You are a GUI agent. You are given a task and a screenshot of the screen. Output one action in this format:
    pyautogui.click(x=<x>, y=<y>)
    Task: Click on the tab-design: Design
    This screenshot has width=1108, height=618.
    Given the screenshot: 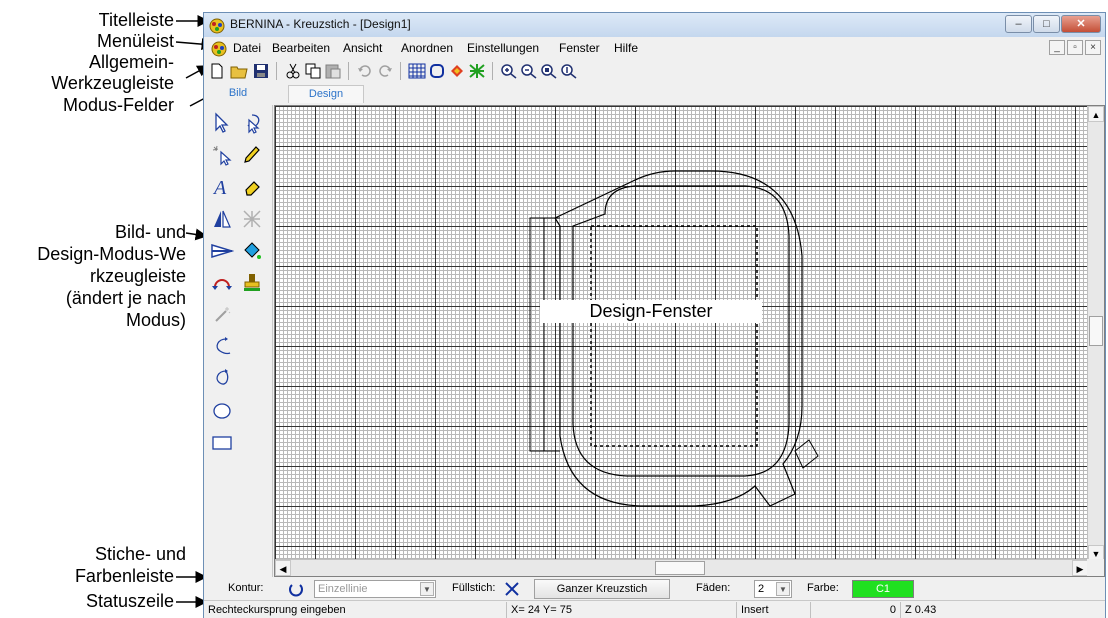 What is the action you would take?
    pyautogui.click(x=326, y=94)
    